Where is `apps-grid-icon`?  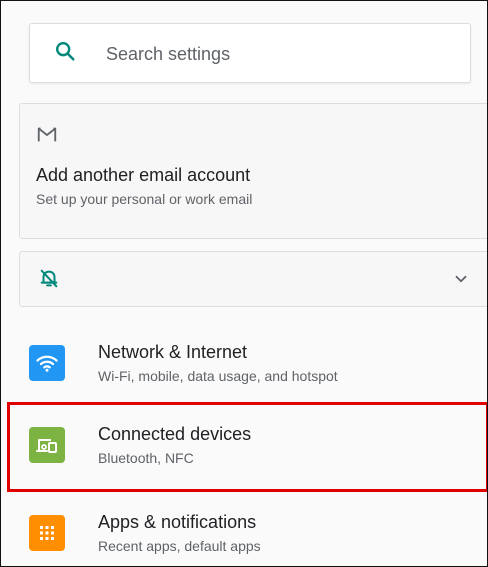 apps-grid-icon is located at coordinates (47, 533).